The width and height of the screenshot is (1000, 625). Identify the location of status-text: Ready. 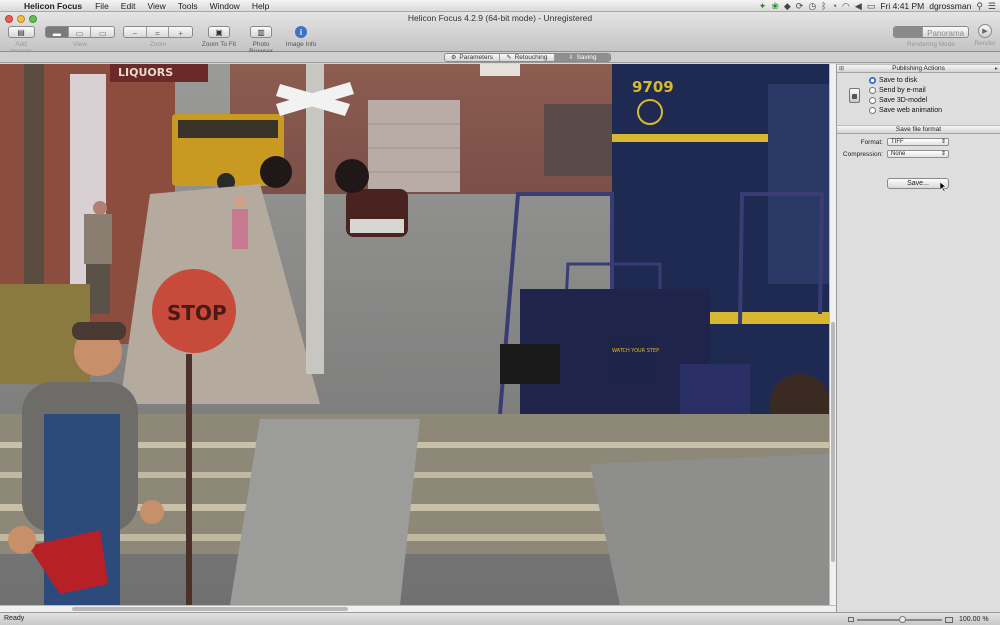
(14, 618).